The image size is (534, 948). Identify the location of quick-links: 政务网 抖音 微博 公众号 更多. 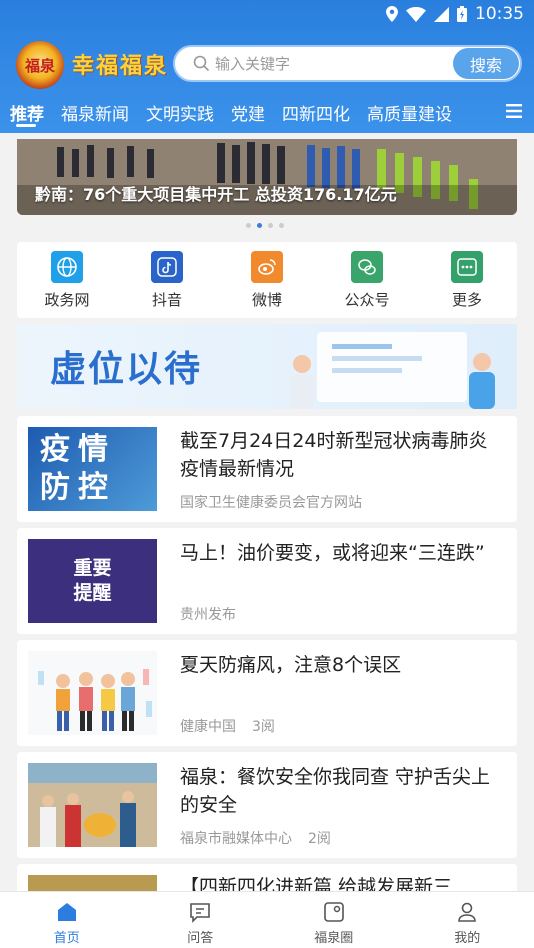
(267, 280).